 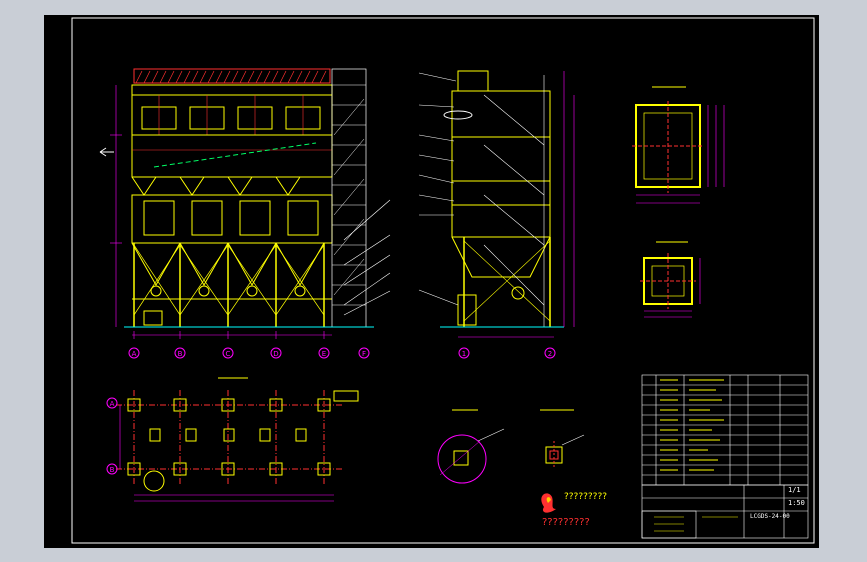 What do you see at coordinates (770, 516) in the screenshot?
I see `project-code: LCGDS-24-00` at bounding box center [770, 516].